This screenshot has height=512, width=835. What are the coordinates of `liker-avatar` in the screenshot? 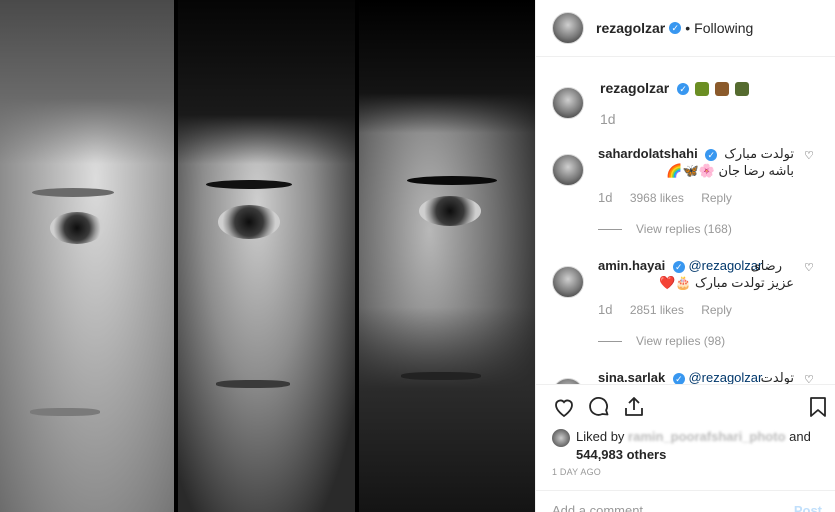 It's located at (561, 438).